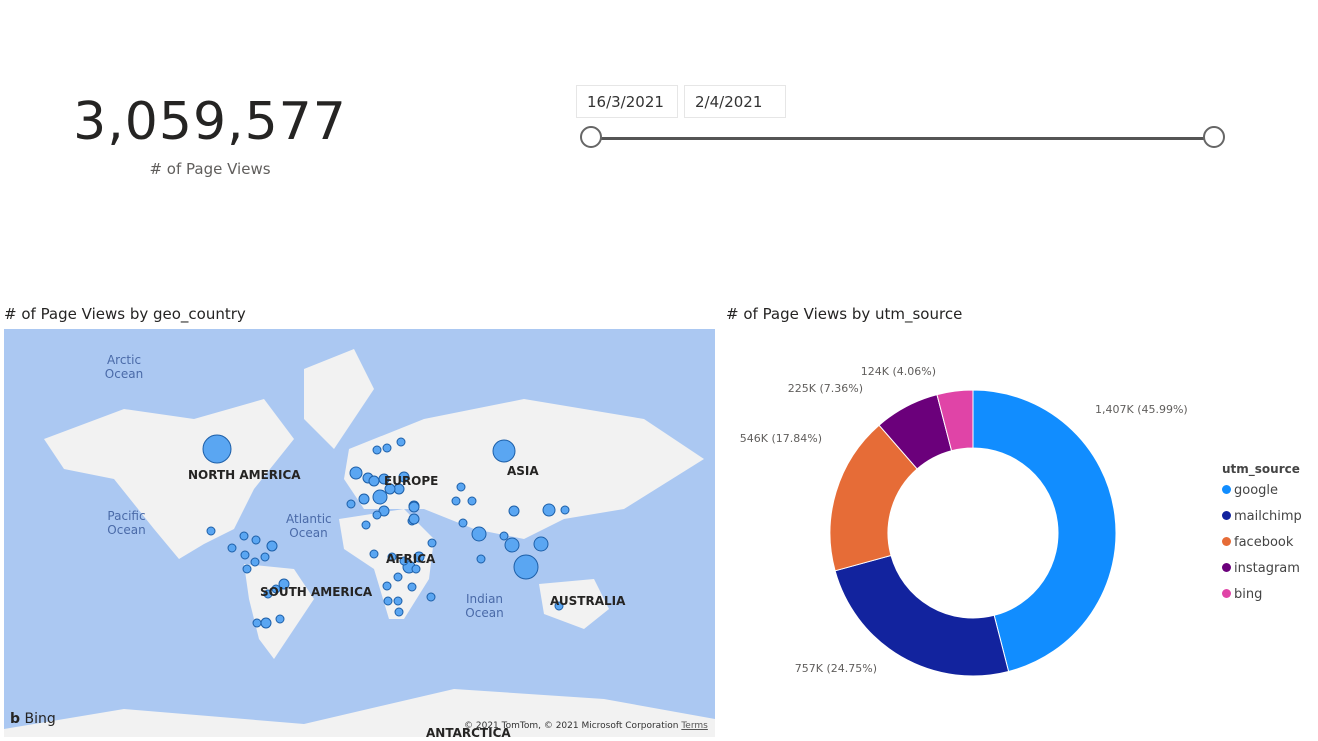  What do you see at coordinates (825, 388) in the screenshot?
I see `data-label-instagram: 225K (7.36%)` at bounding box center [825, 388].